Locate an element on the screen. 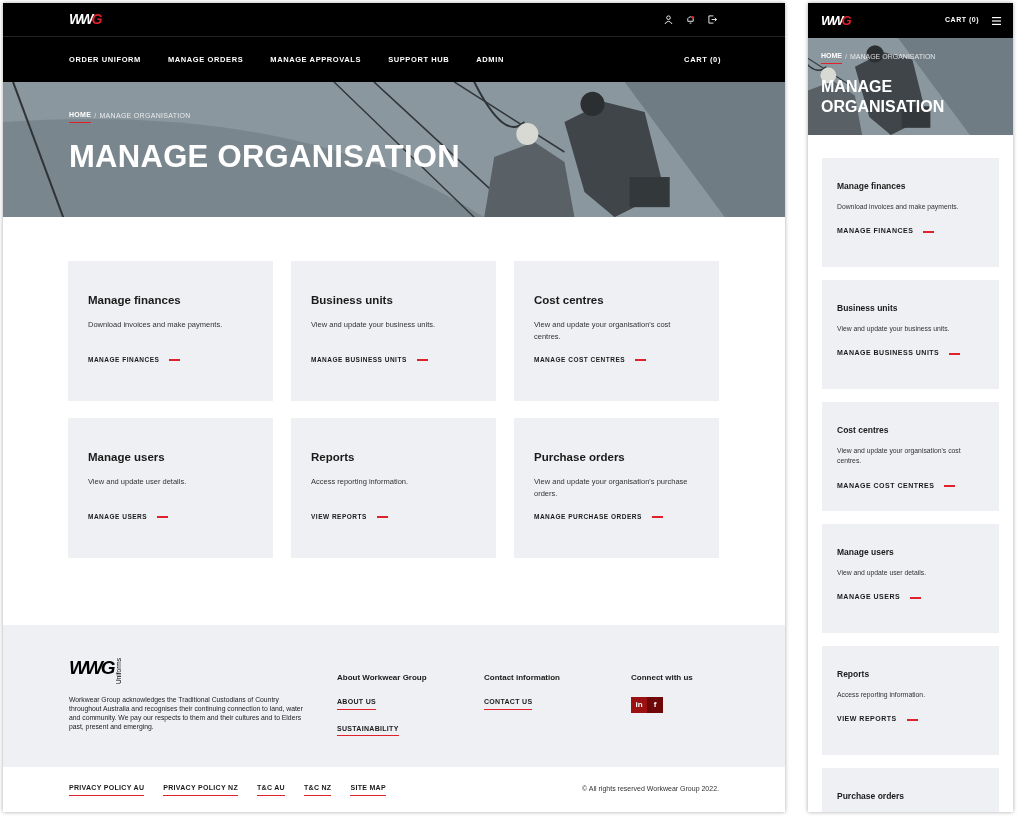 The image size is (1022, 819). social-button: f is located at coordinates (655, 705).